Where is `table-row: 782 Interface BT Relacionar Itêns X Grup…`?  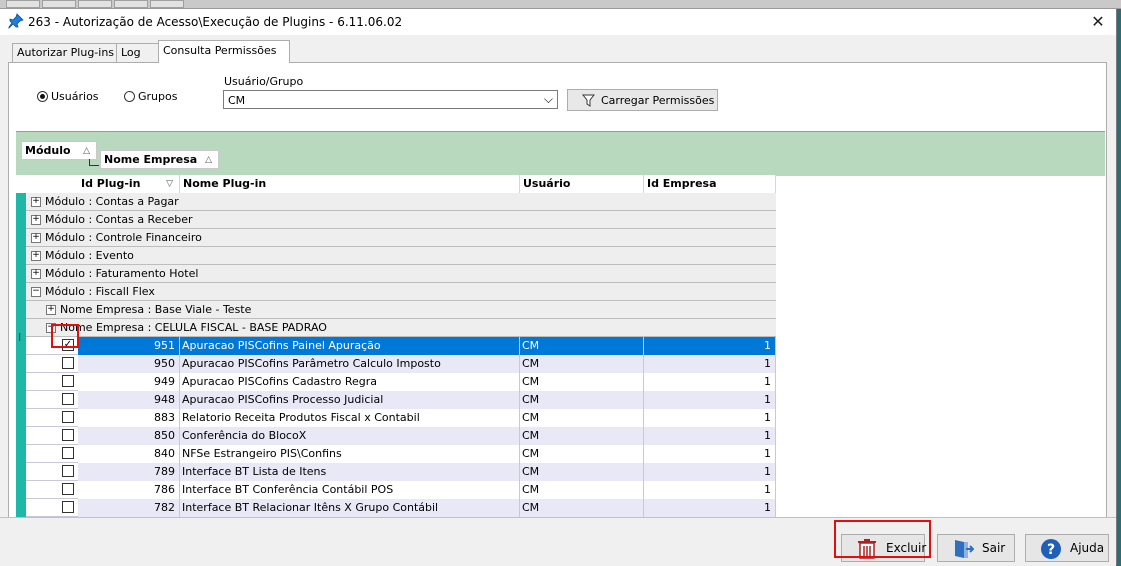
table-row: 782 Interface BT Relacionar Itêns X Grup… is located at coordinates (396, 508).